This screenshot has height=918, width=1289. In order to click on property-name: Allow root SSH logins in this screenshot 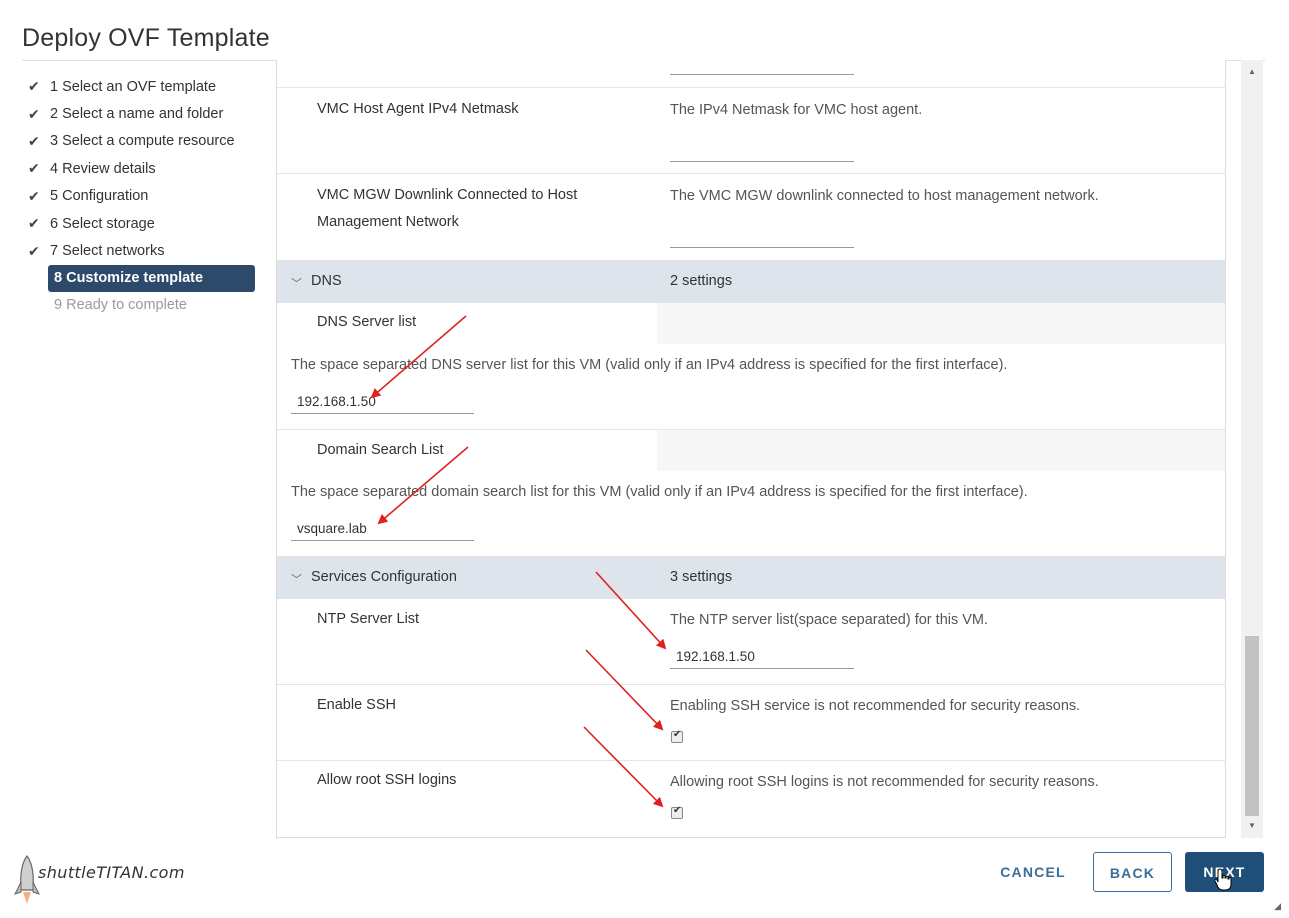, I will do `click(387, 780)`.